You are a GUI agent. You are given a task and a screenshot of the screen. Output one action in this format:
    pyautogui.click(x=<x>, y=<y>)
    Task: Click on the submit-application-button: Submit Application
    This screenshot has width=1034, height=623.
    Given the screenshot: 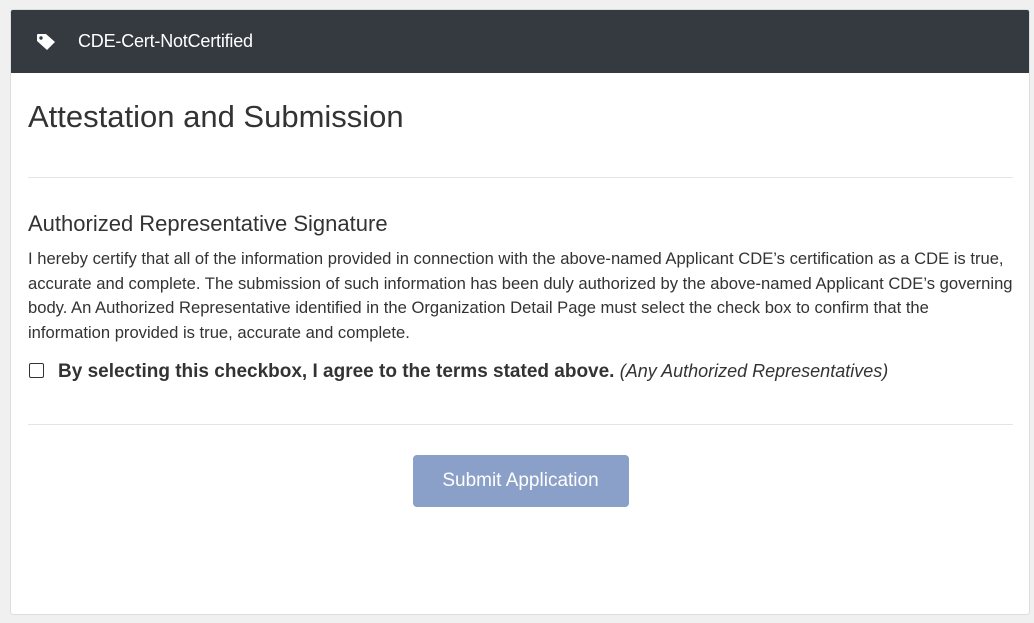 What is the action you would take?
    pyautogui.click(x=520, y=481)
    